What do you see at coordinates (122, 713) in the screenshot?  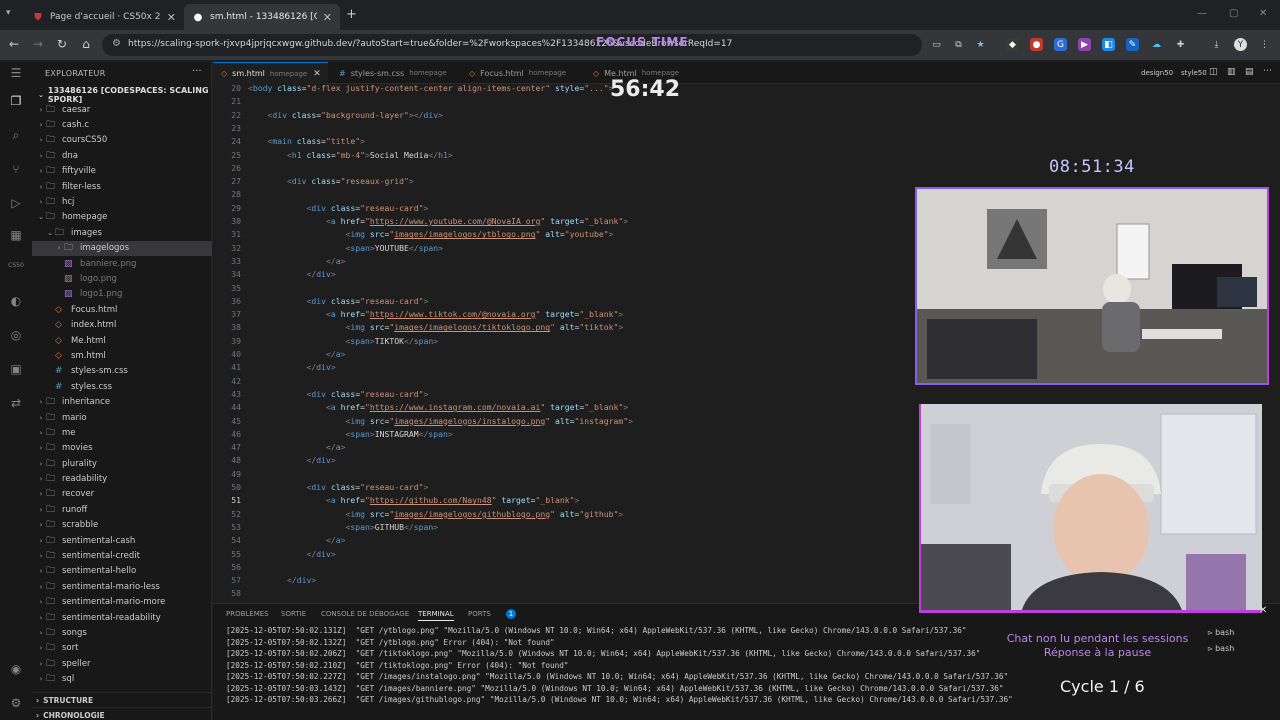 I see `timeline-section: › CHRONOLOGIE` at bounding box center [122, 713].